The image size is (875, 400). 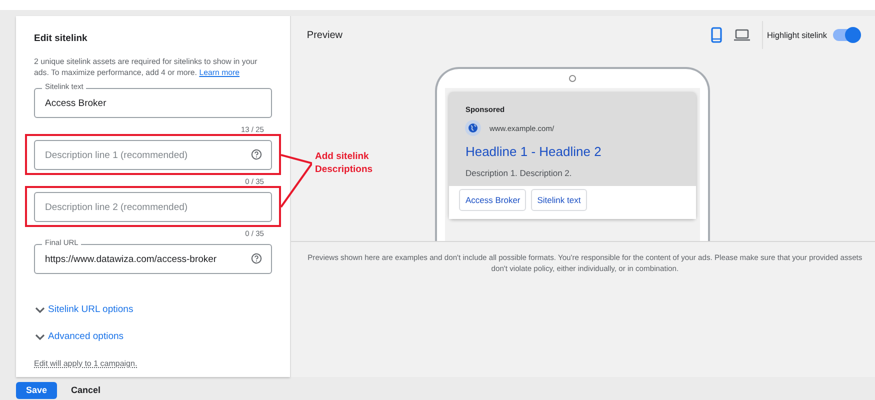 I want to click on globe-icon, so click(x=473, y=128).